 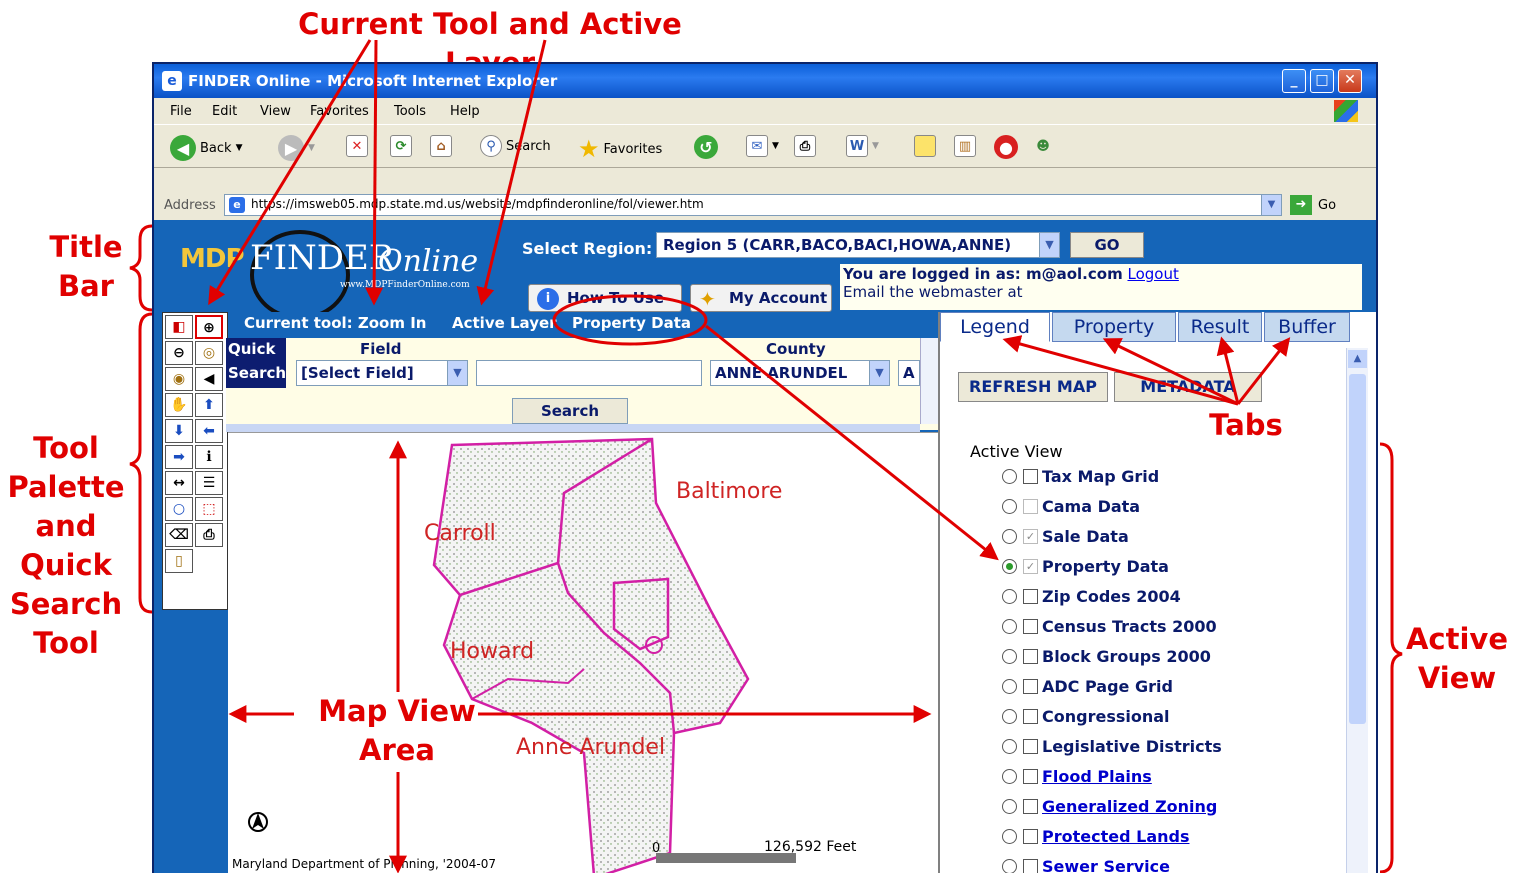 I want to click on annotation-map-view-line1: Map View, so click(x=397, y=711).